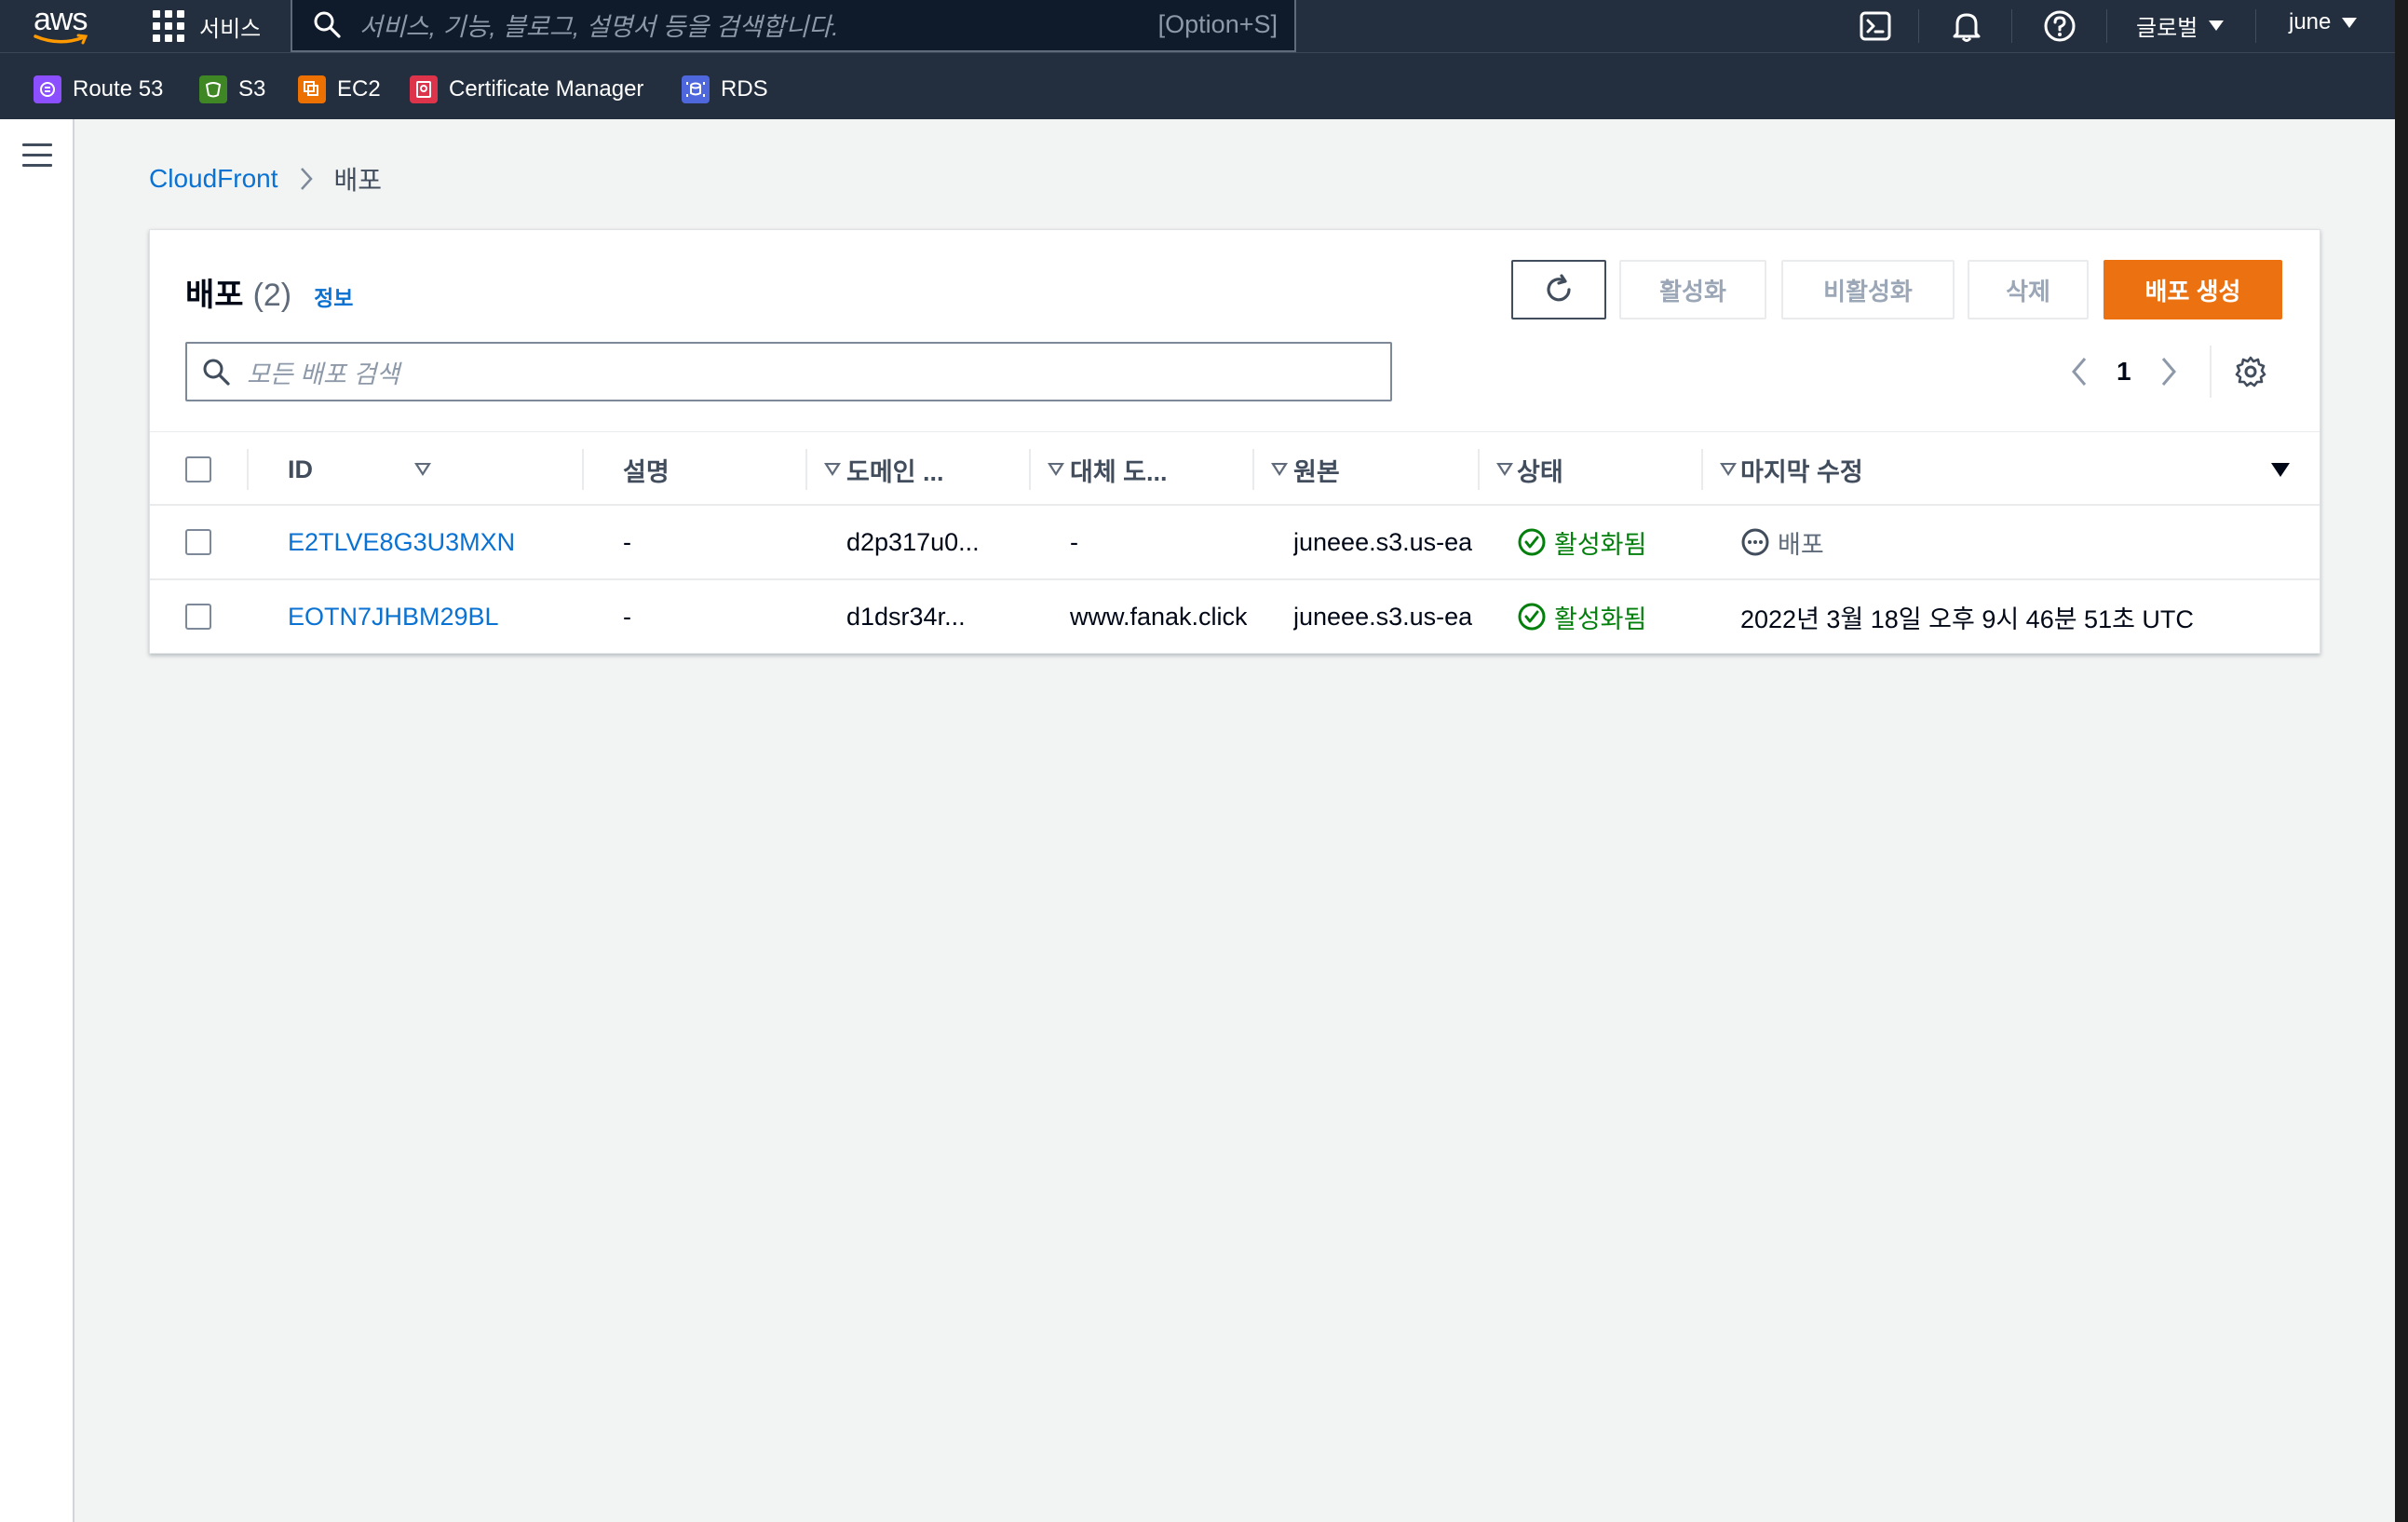 This screenshot has height=1522, width=2408. I want to click on cloudshell-icon, so click(1876, 26).